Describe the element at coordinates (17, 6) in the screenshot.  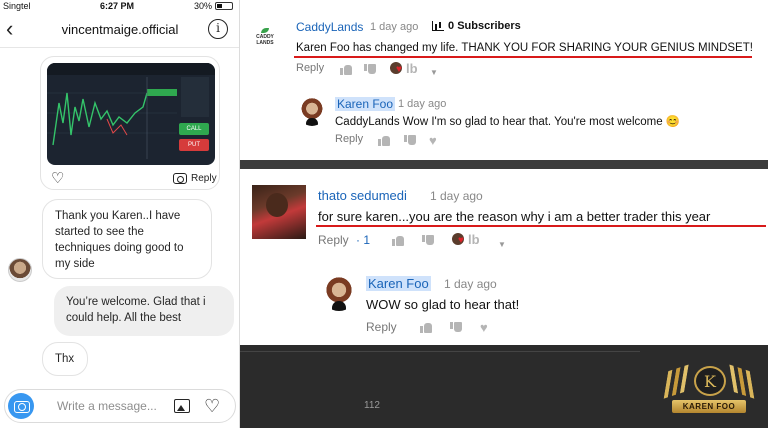
I see `carrier-label: Singtel` at that location.